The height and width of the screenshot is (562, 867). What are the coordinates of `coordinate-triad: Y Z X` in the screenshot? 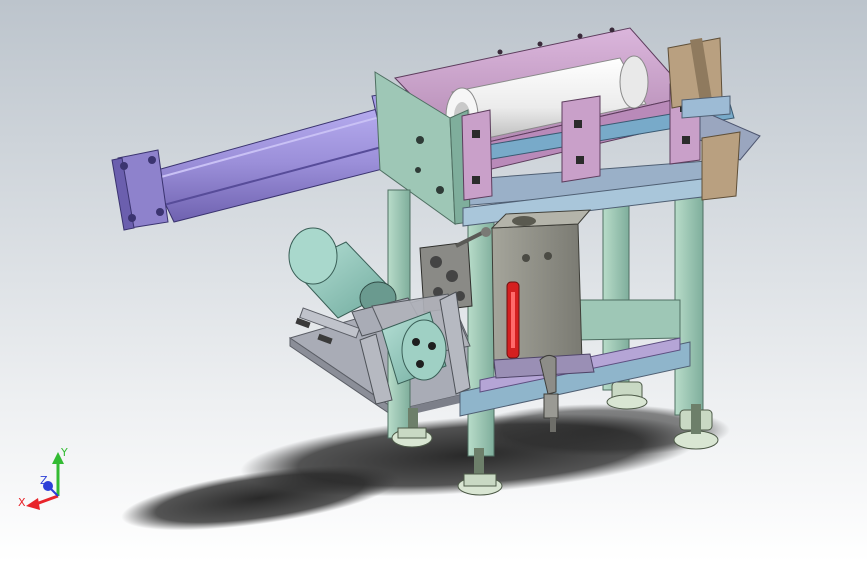 It's located at (43, 478).